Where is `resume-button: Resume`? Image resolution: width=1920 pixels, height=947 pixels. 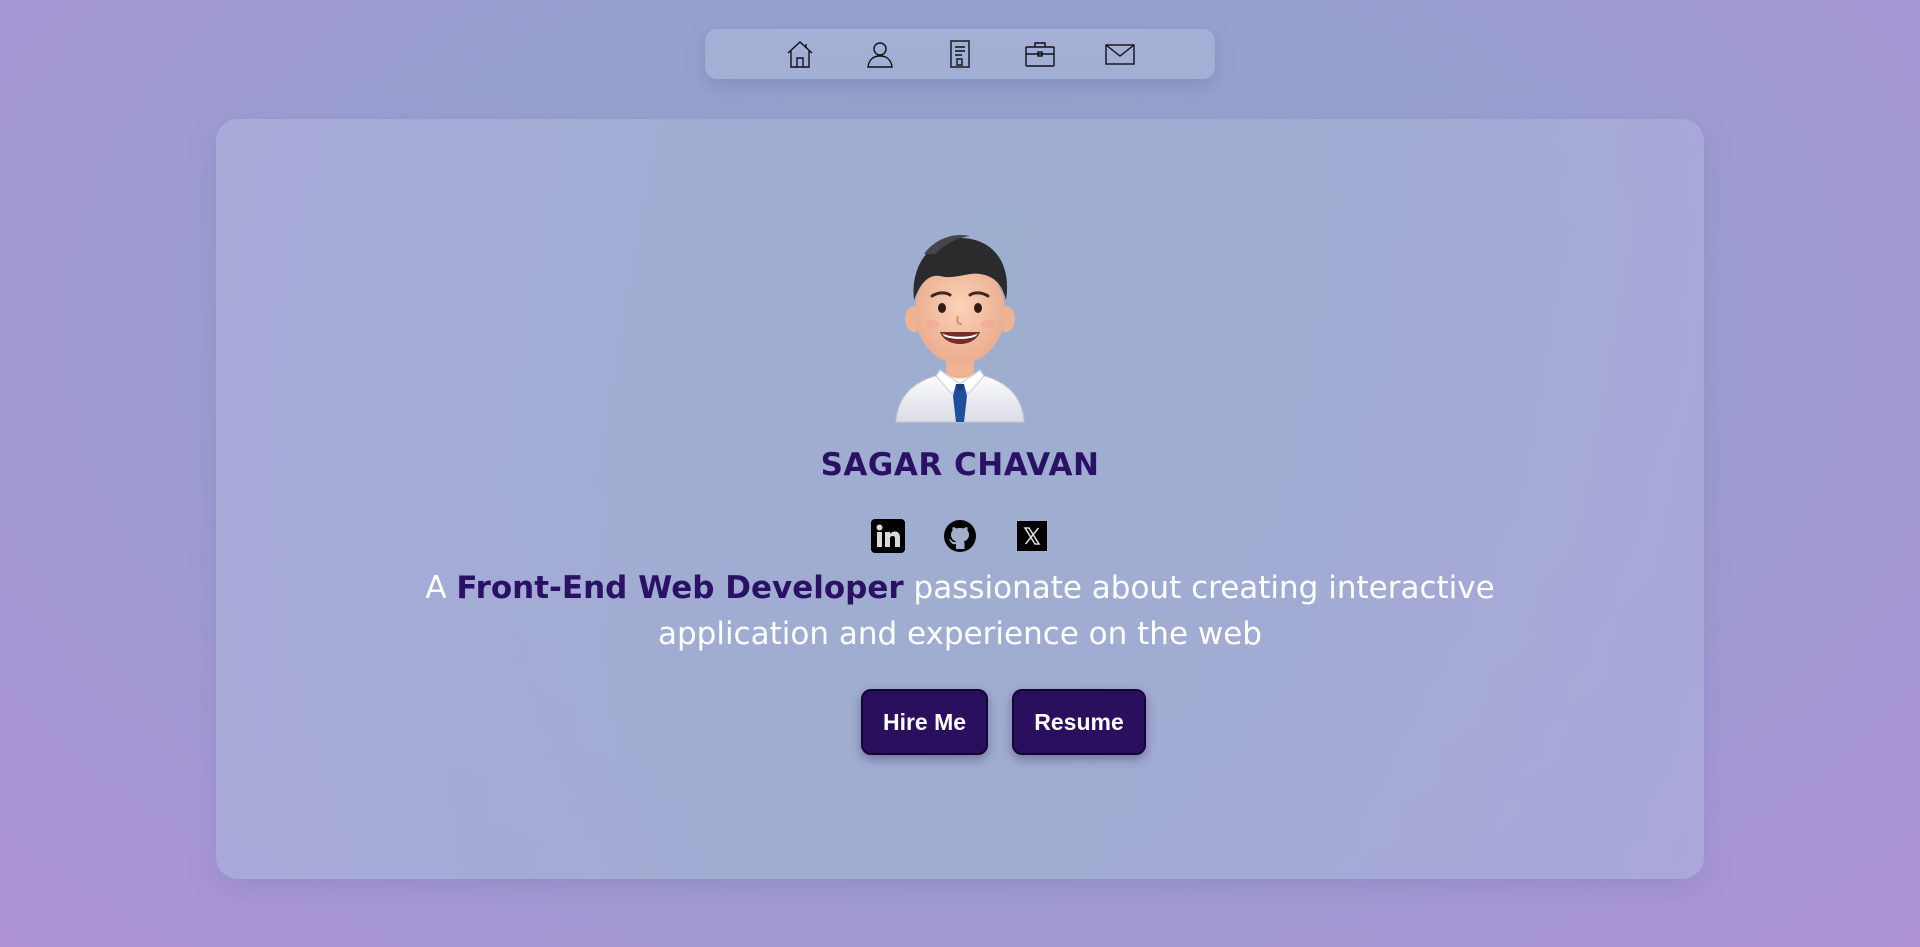 resume-button: Resume is located at coordinates (1079, 722).